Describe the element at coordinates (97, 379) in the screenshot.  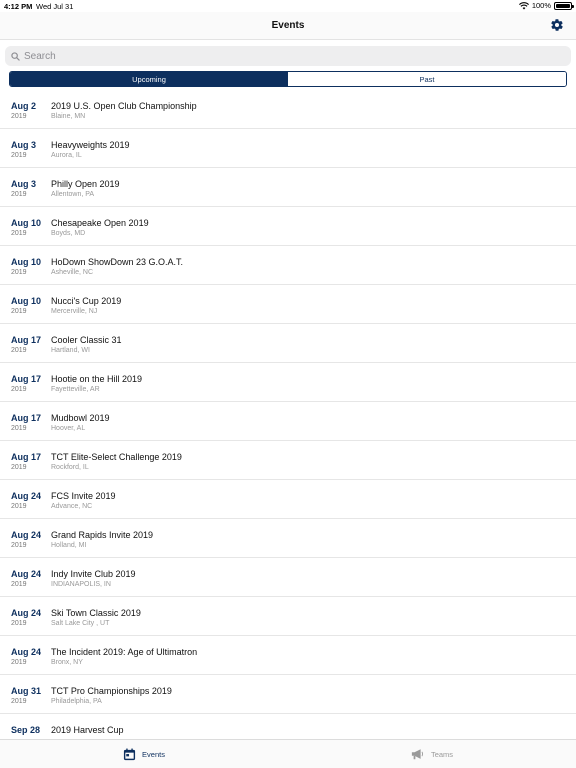
I see `event-name: Hootie on the Hill 2019` at that location.